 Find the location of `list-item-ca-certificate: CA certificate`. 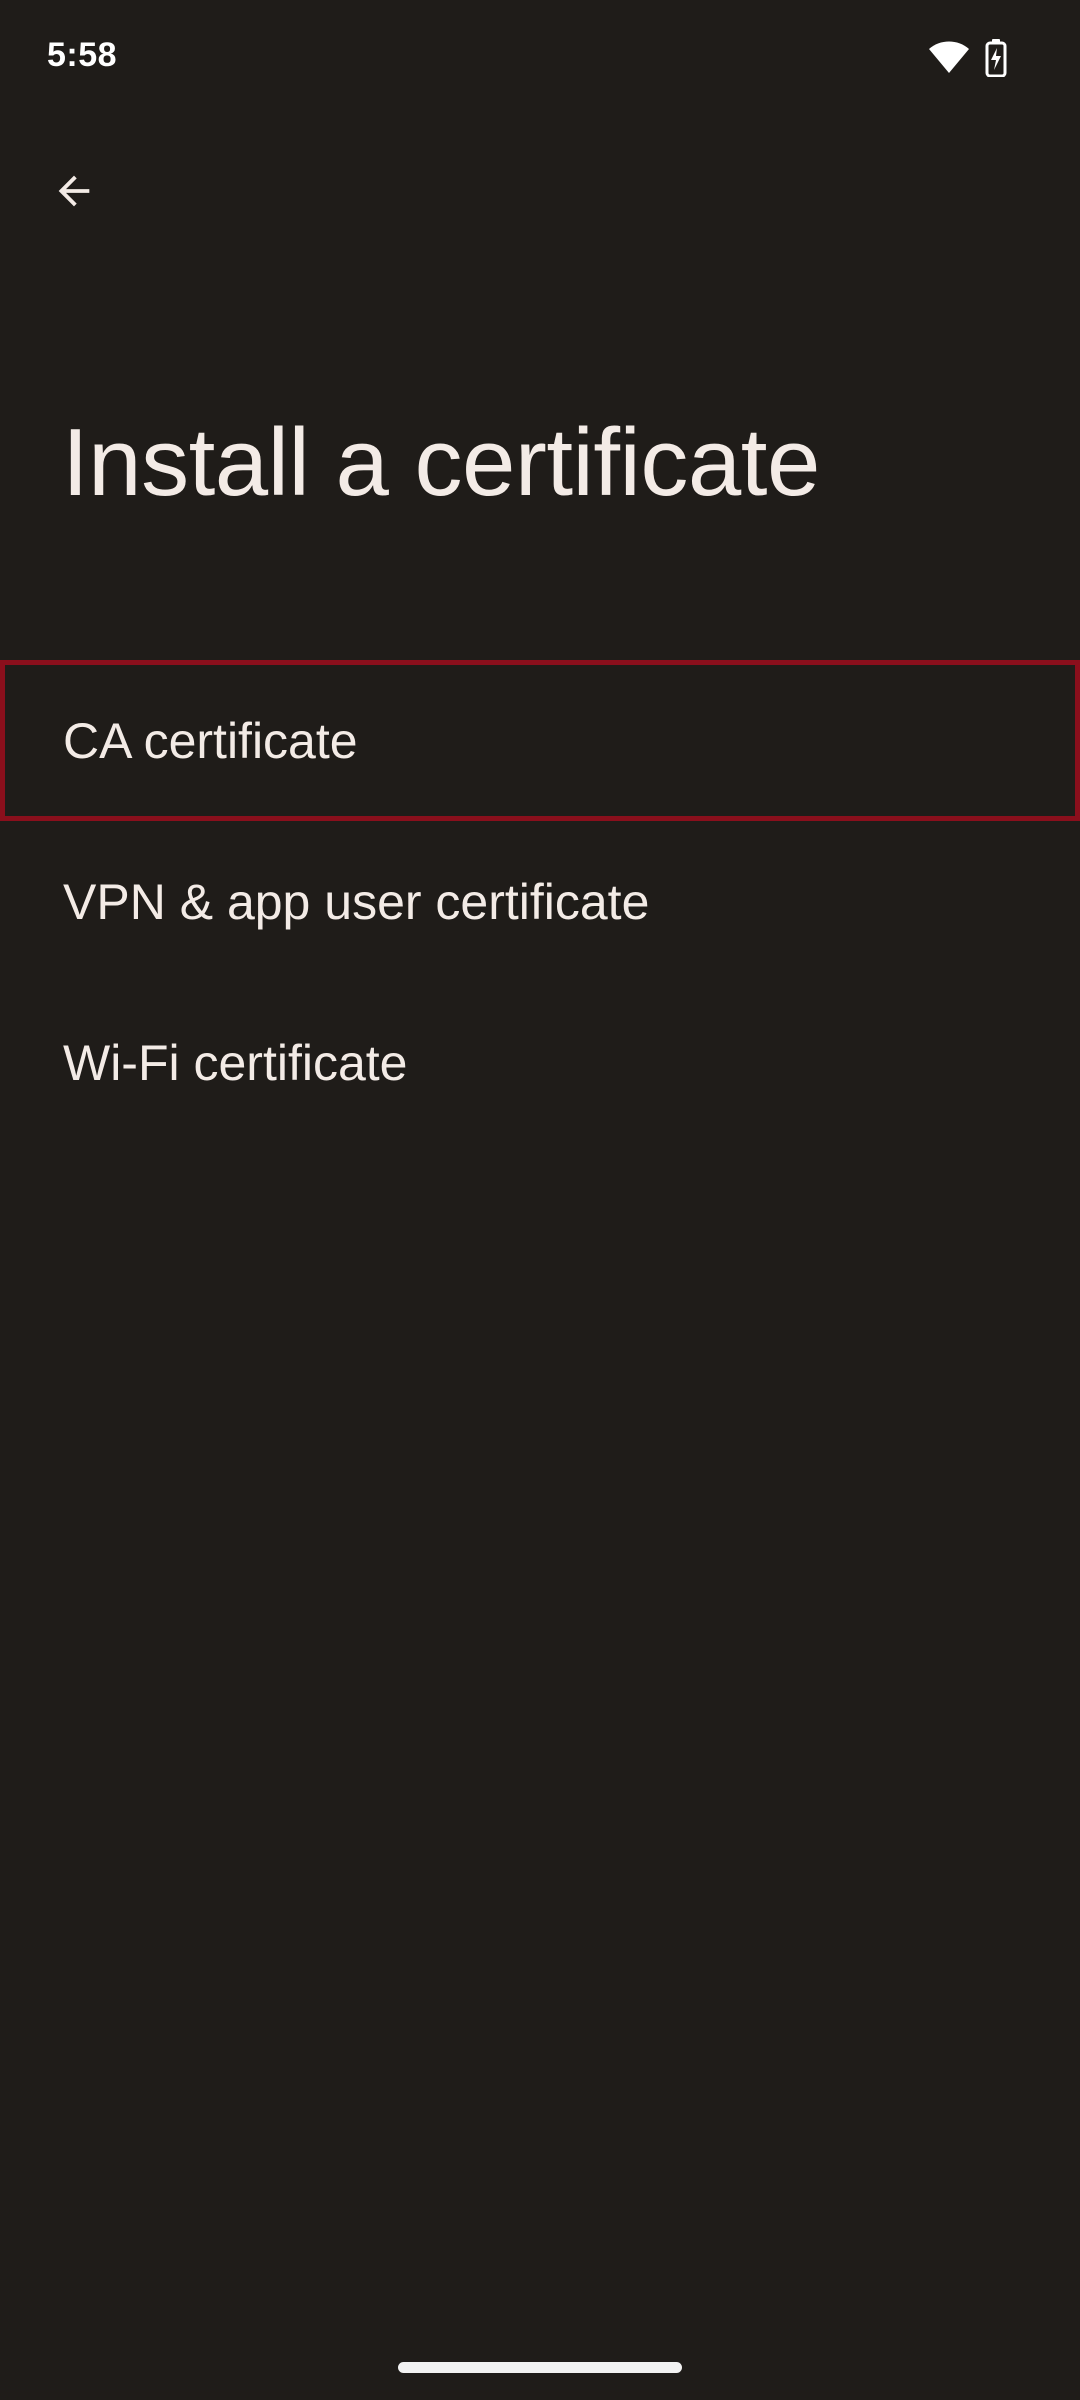

list-item-ca-certificate: CA certificate is located at coordinates (540, 740).